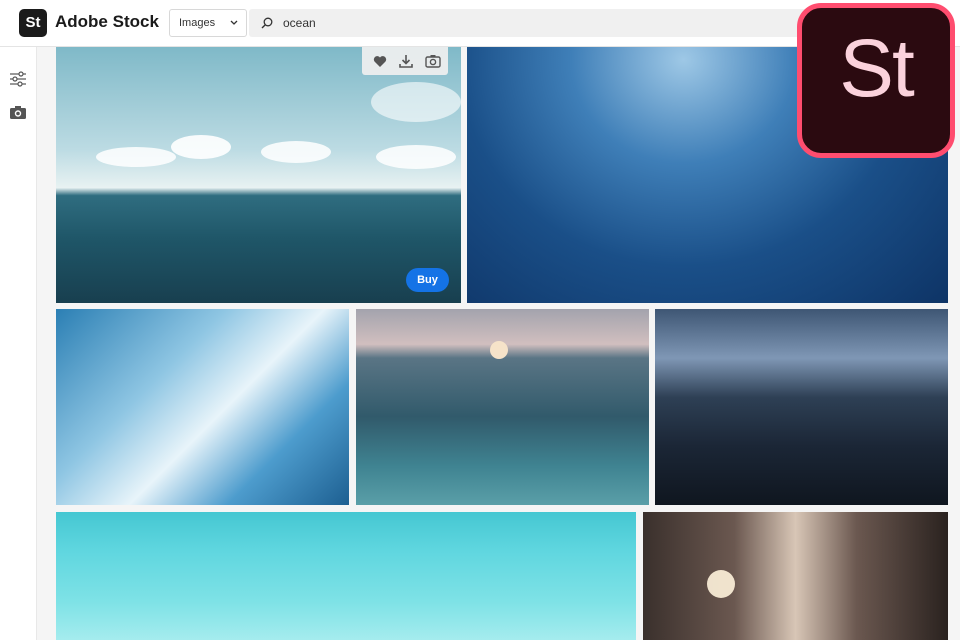 Image resolution: width=960 pixels, height=640 pixels. I want to click on search-input: ocean, so click(299, 23).